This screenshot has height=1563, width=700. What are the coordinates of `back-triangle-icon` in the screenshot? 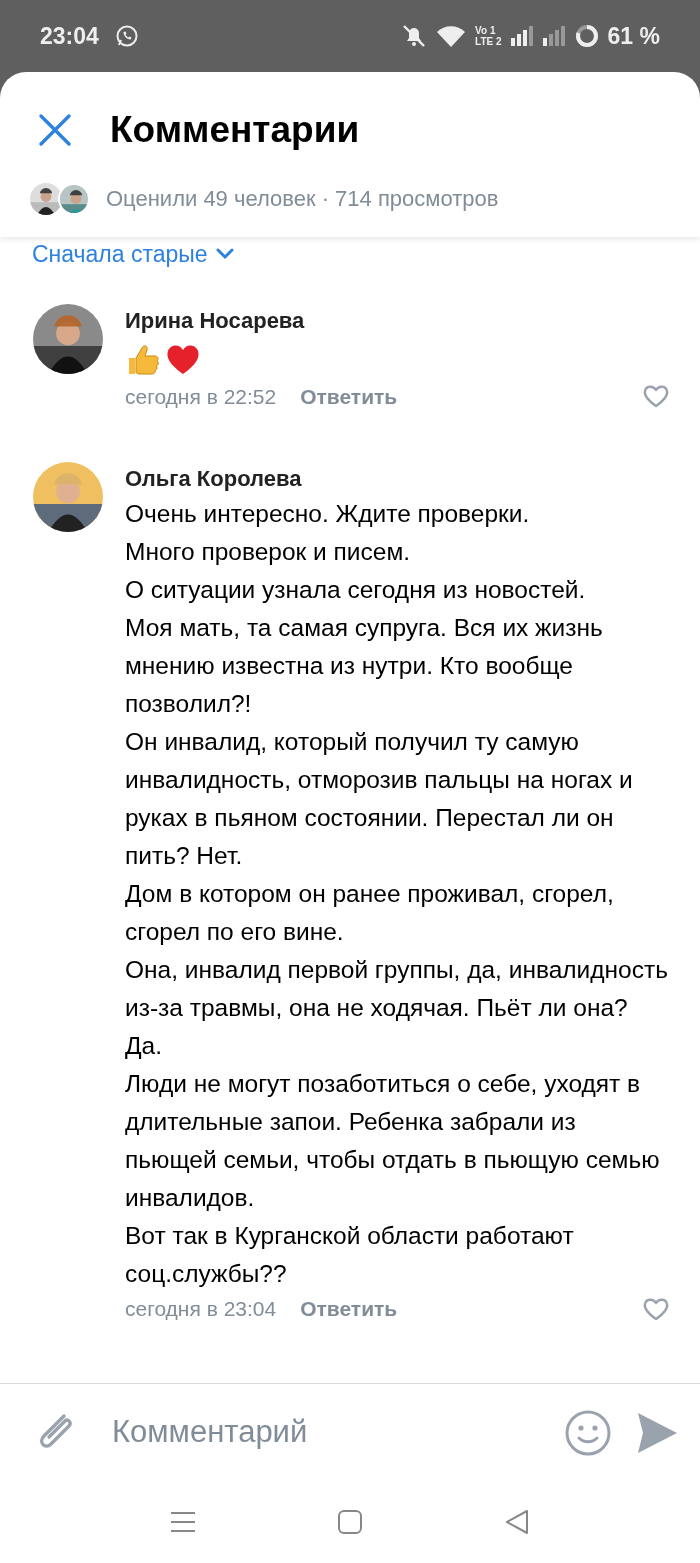 It's located at (516, 1522).